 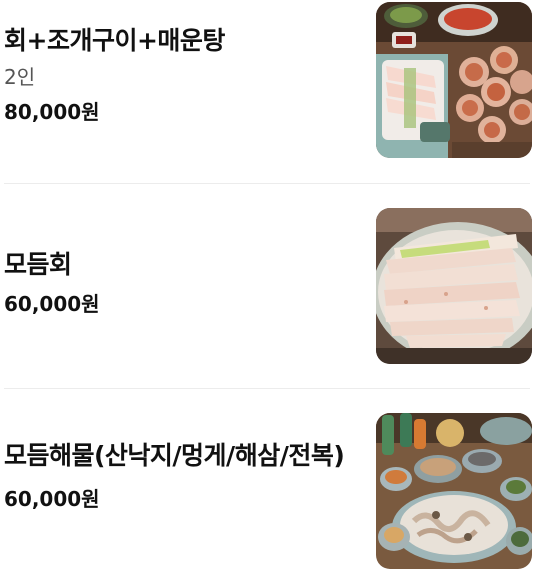 What do you see at coordinates (114, 40) in the screenshot?
I see `menu-item-name: 회+조개구이+매운탕` at bounding box center [114, 40].